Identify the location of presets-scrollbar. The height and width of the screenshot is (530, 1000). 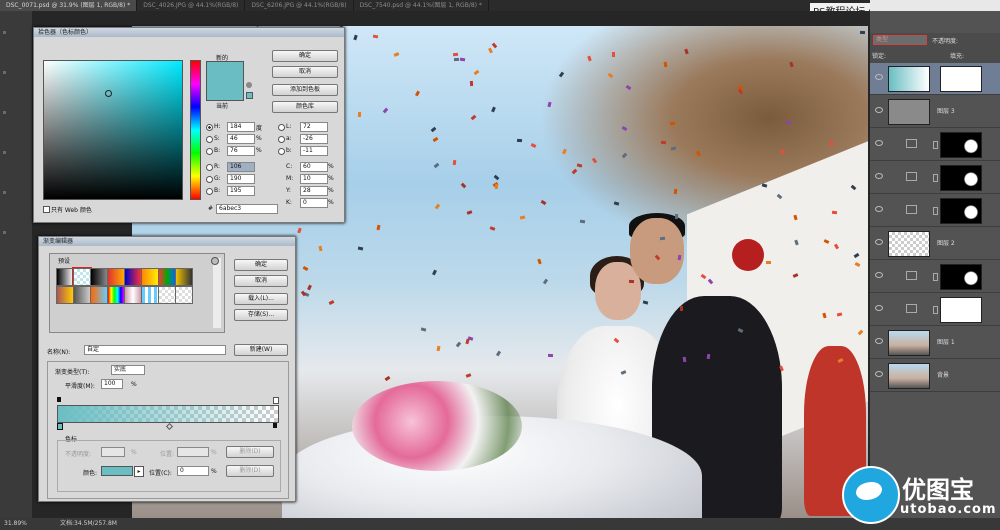
(217, 293).